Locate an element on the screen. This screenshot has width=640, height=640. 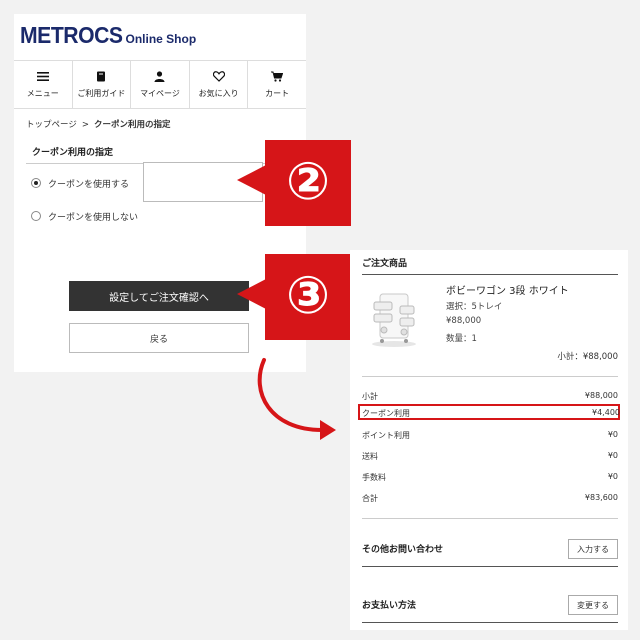
payment-change-button: 変更する is located at coordinates (593, 605).